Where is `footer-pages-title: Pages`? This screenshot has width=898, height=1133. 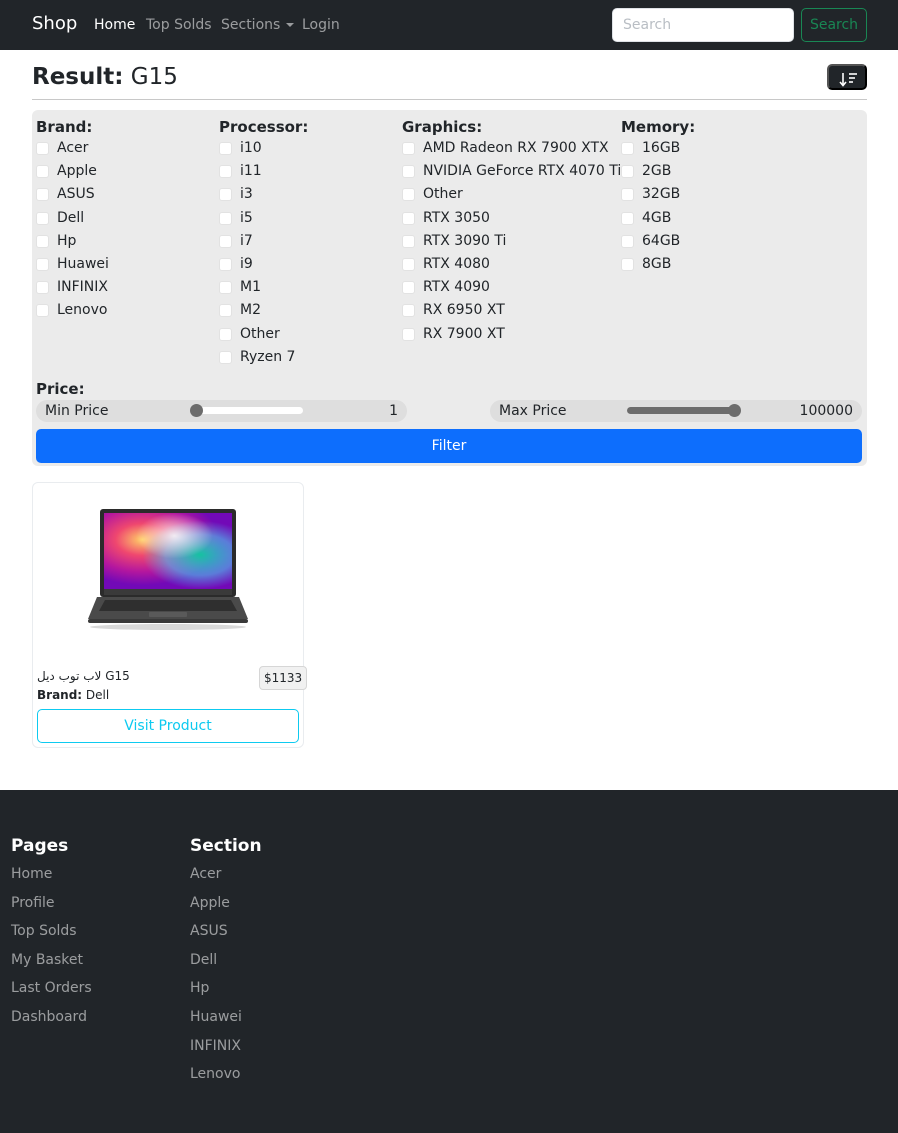 footer-pages-title: Pages is located at coordinates (40, 846).